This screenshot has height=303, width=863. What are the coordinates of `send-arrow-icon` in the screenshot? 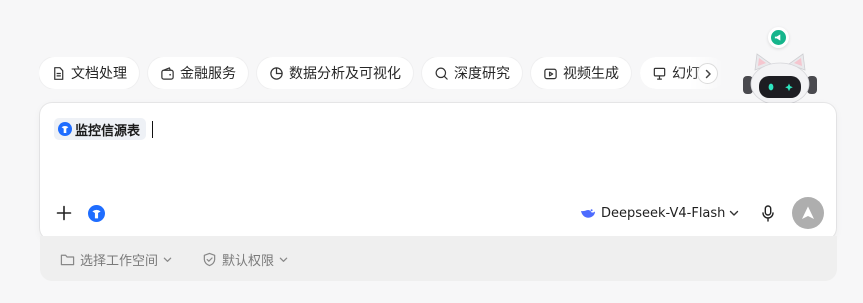 It's located at (808, 212).